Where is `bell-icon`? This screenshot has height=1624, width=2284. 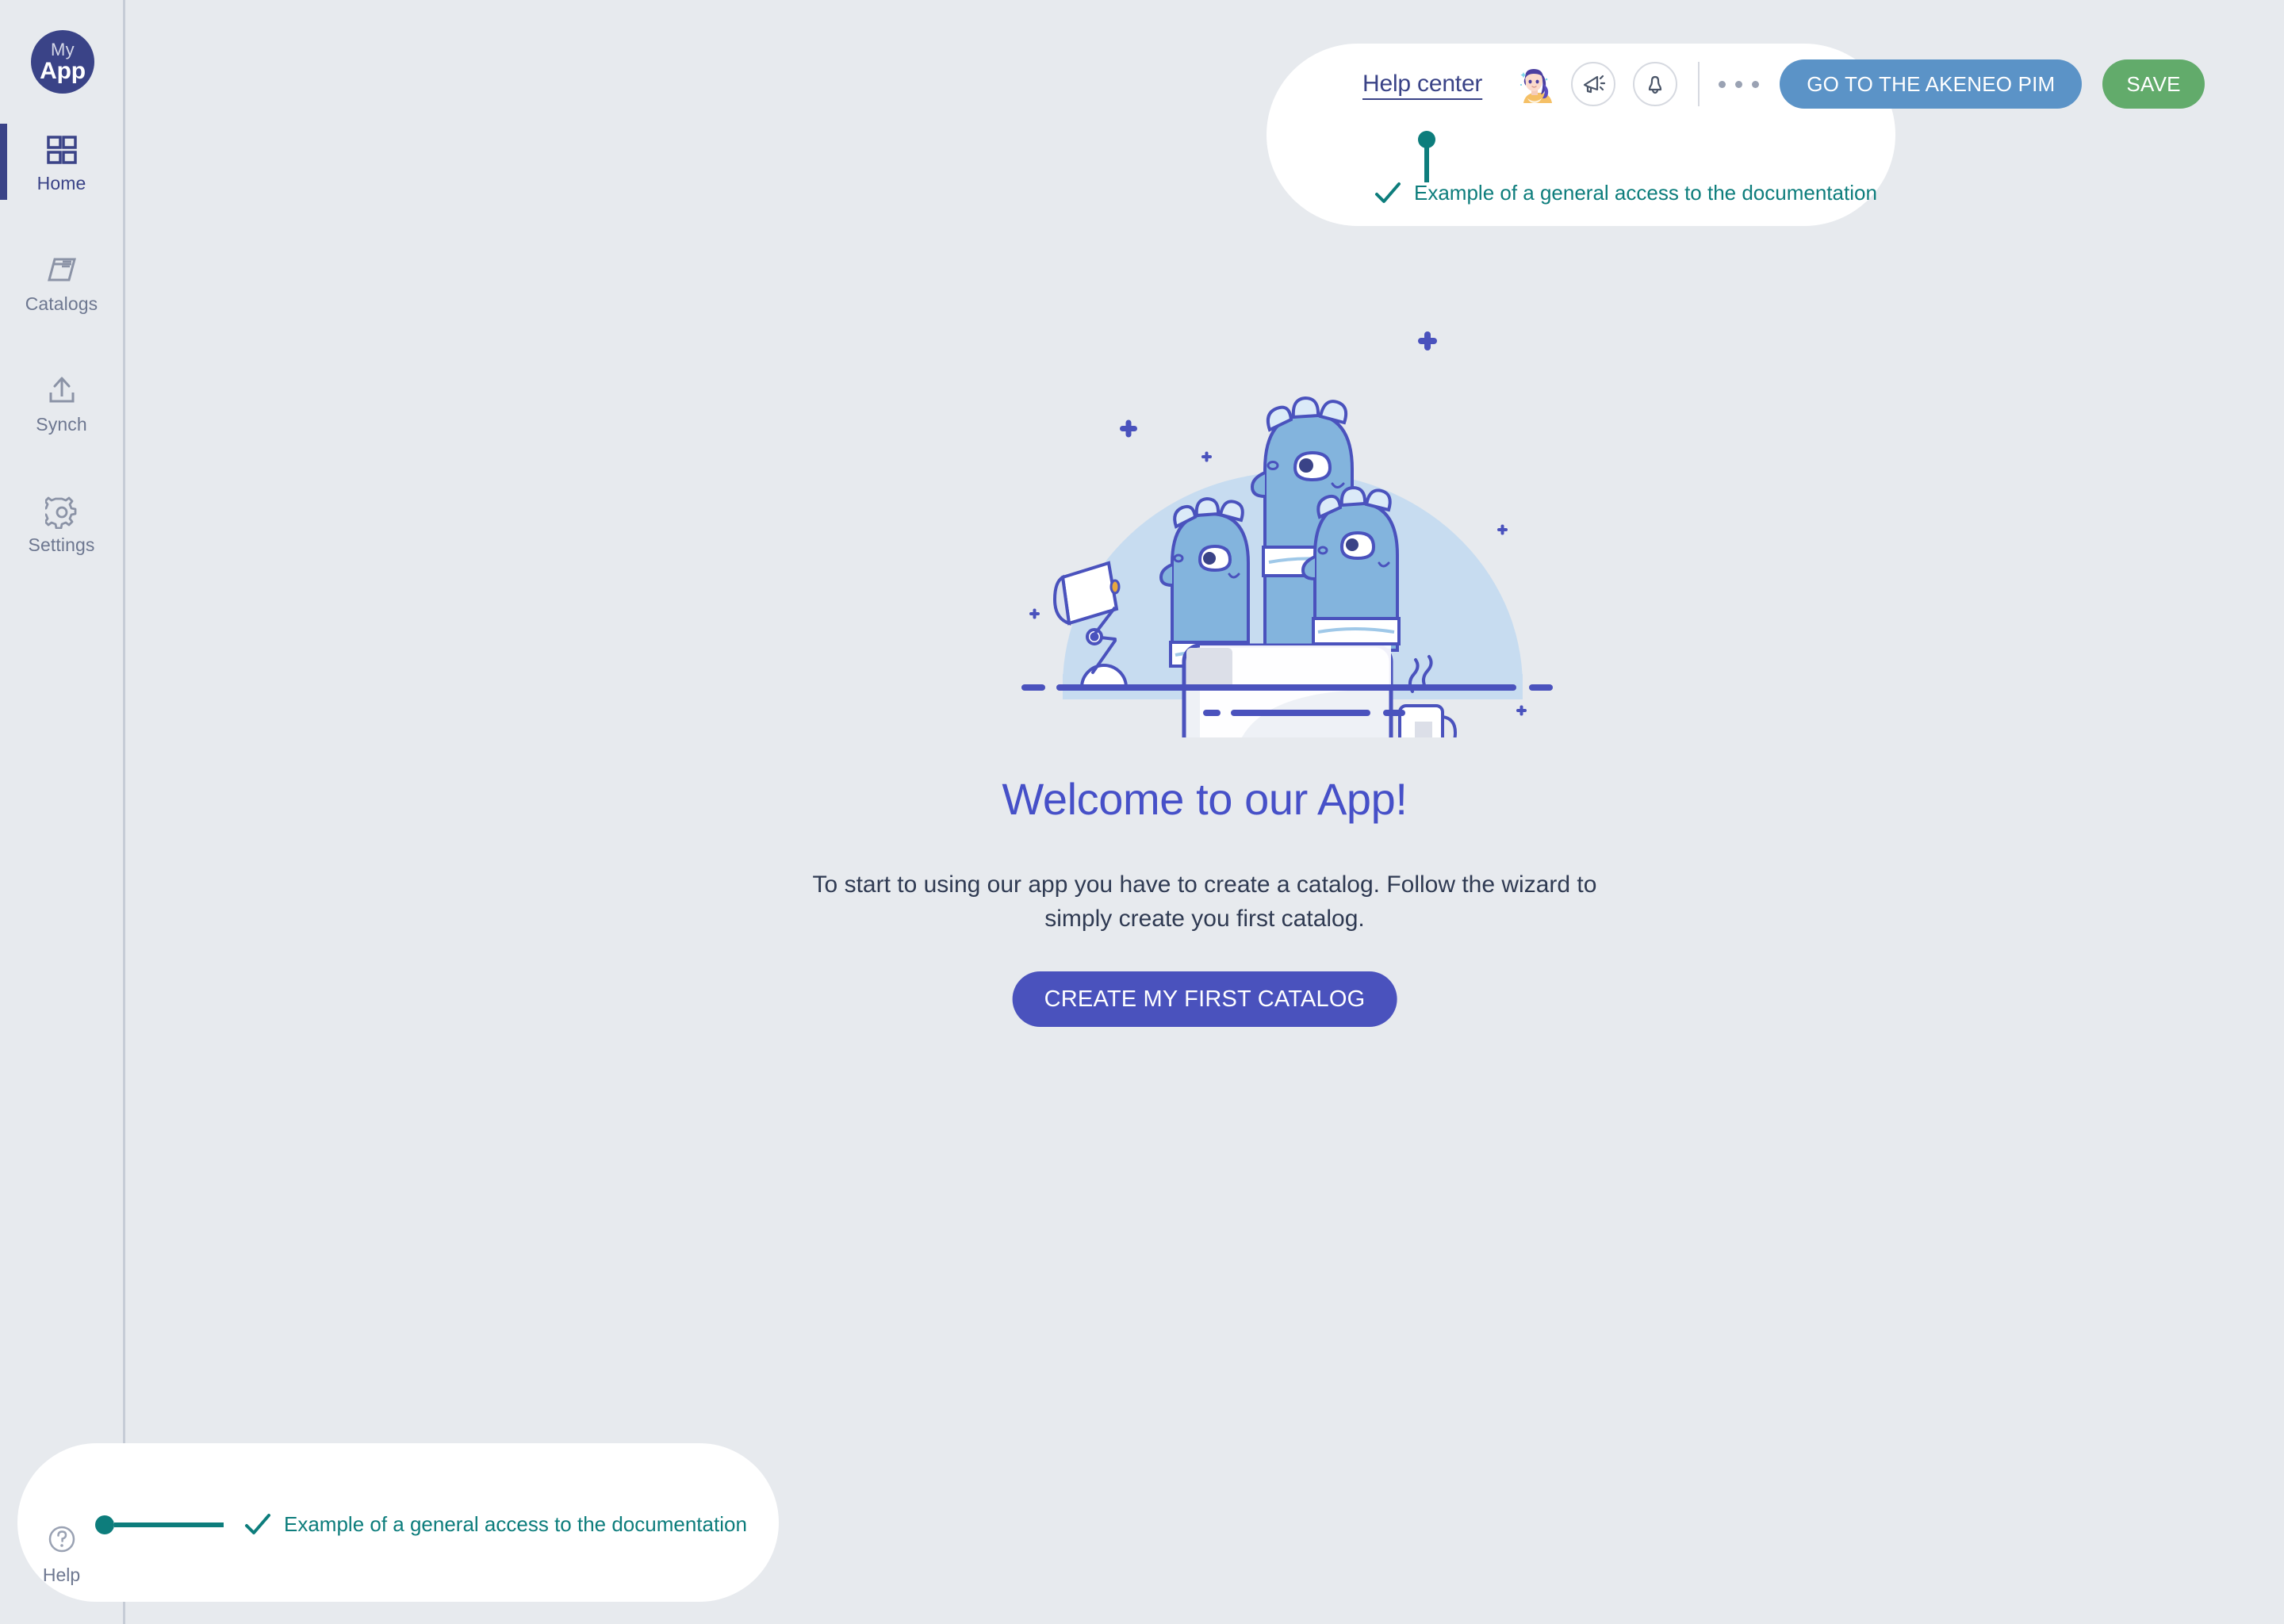 bell-icon is located at coordinates (1655, 84).